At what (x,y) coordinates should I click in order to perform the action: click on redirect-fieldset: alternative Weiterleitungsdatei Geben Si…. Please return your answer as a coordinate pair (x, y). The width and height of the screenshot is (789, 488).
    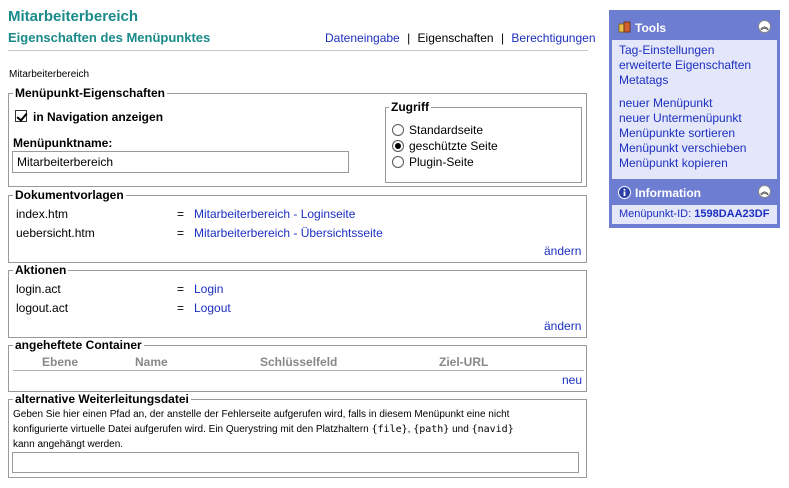
    Looking at the image, I should click on (297, 435).